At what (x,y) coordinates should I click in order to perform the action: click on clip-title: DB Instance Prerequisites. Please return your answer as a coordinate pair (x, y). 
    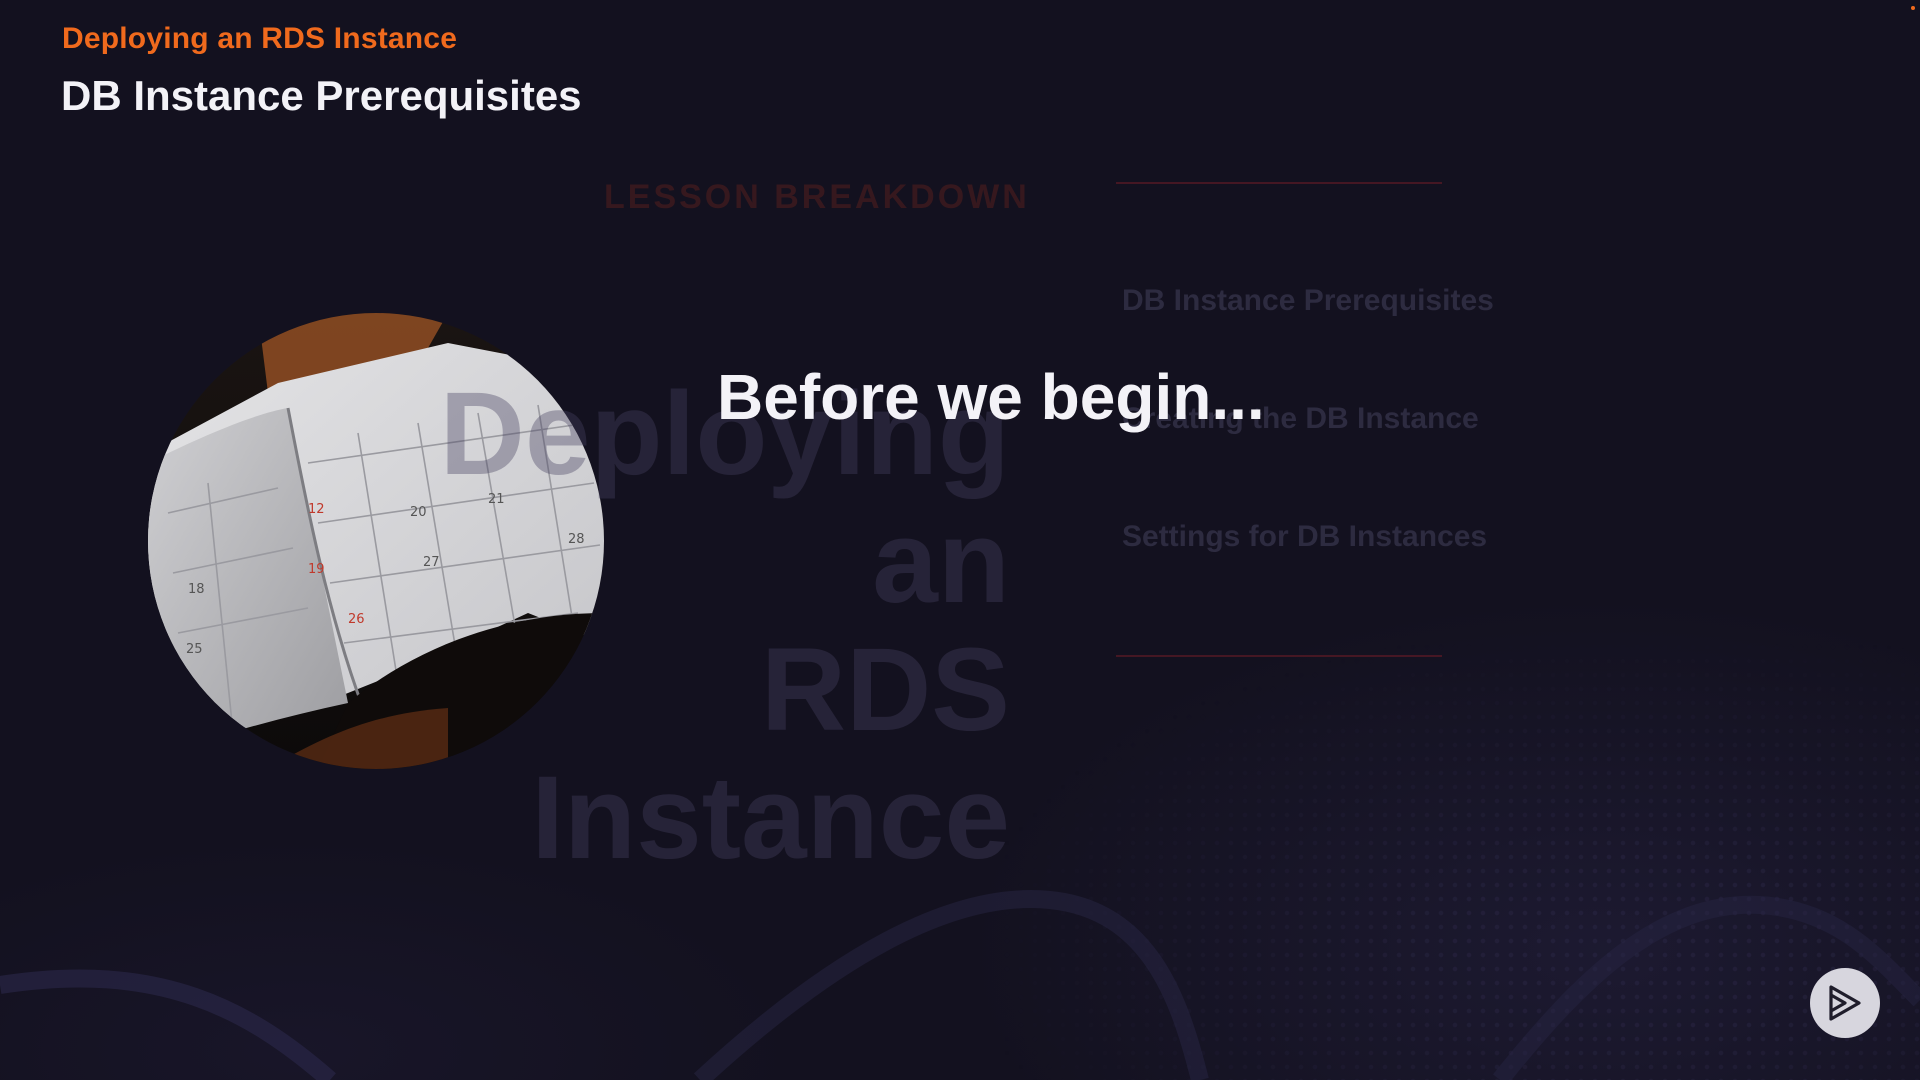
    Looking at the image, I should click on (321, 95).